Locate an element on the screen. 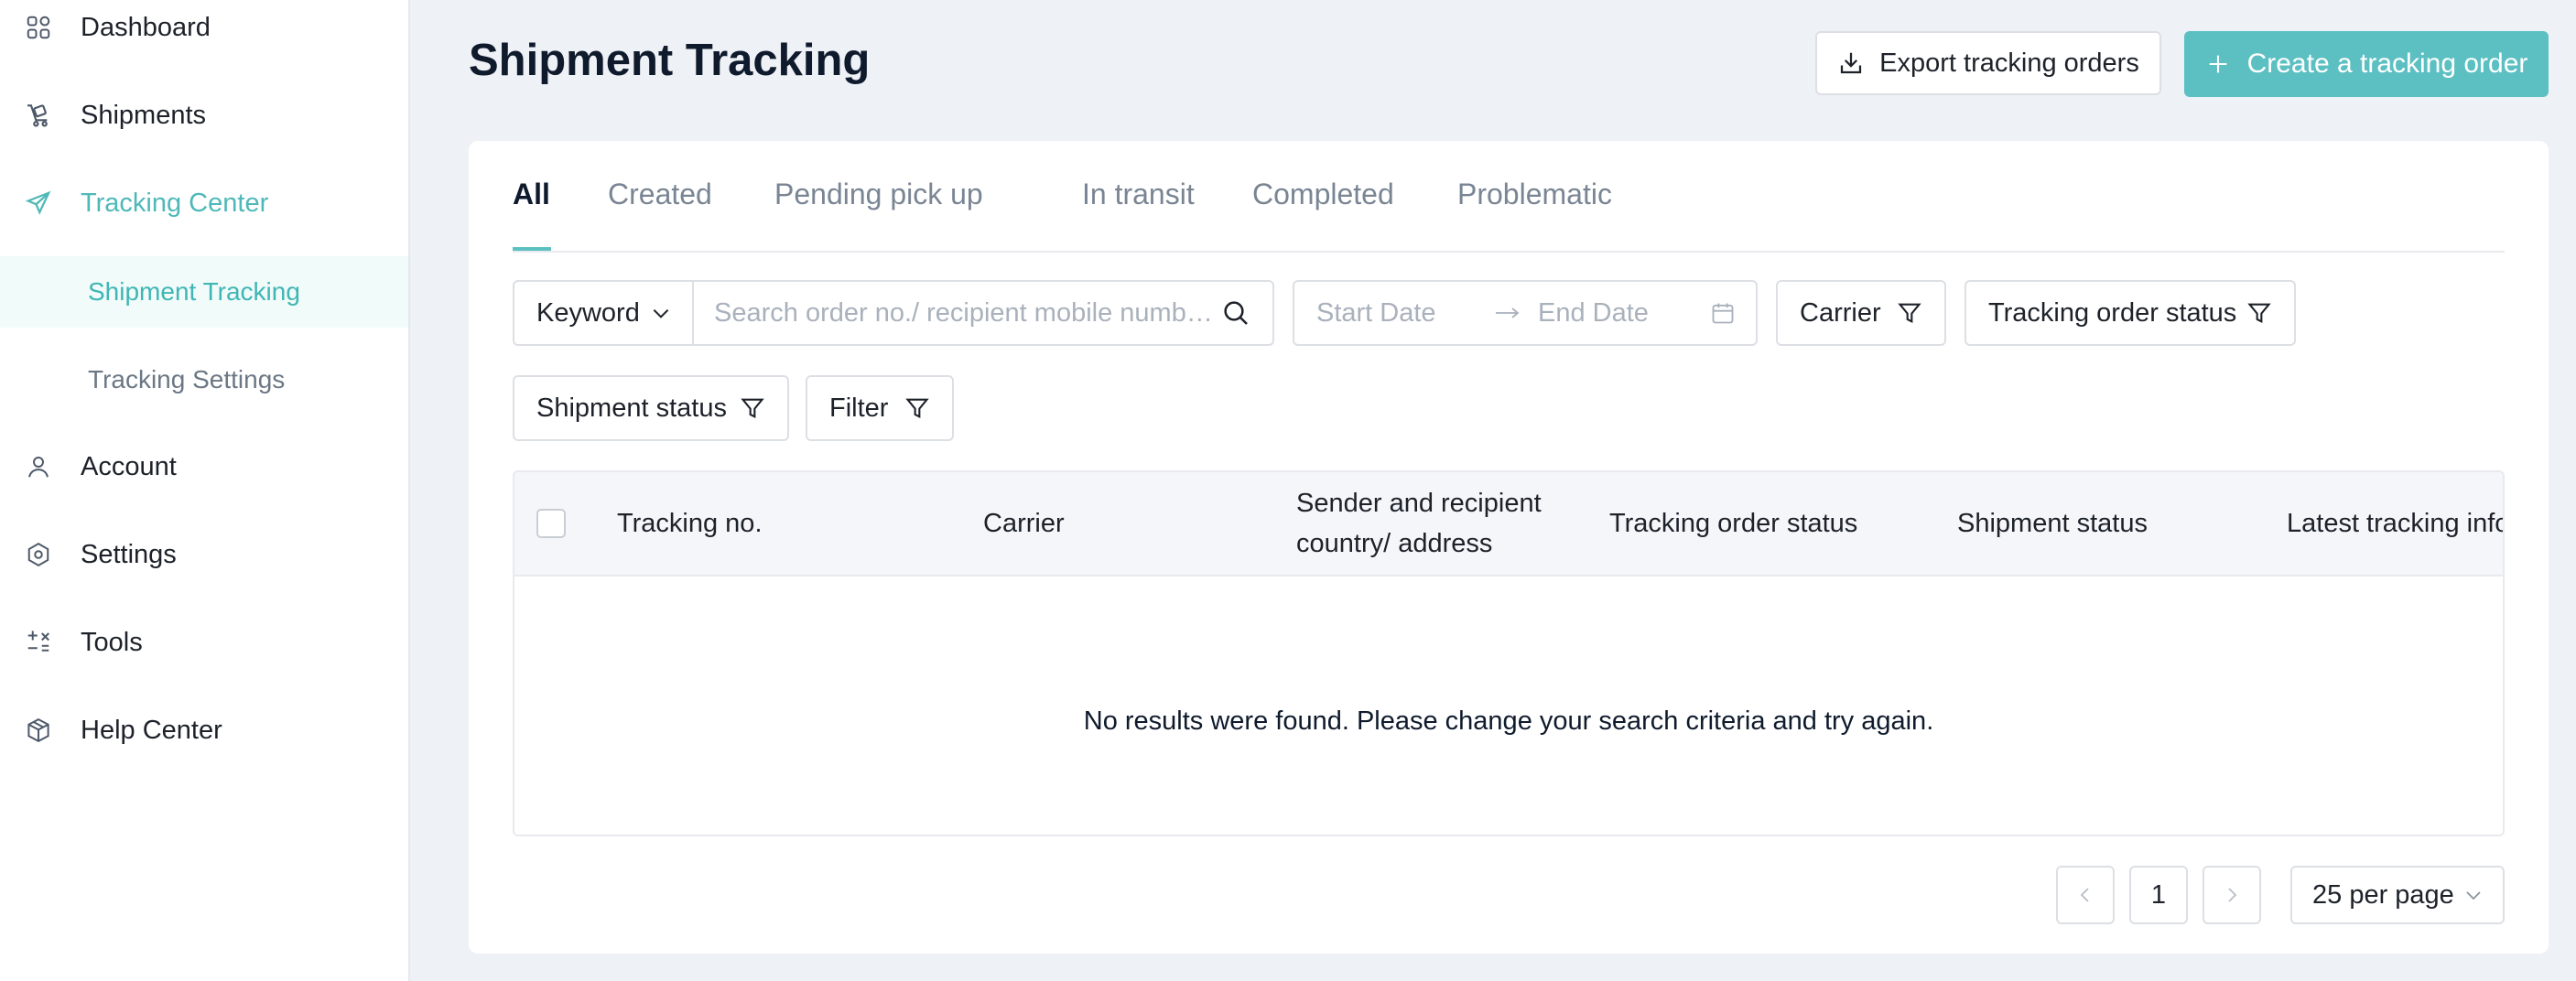  tracking-order-status-label: Tracking order status is located at coordinates (2113, 312).